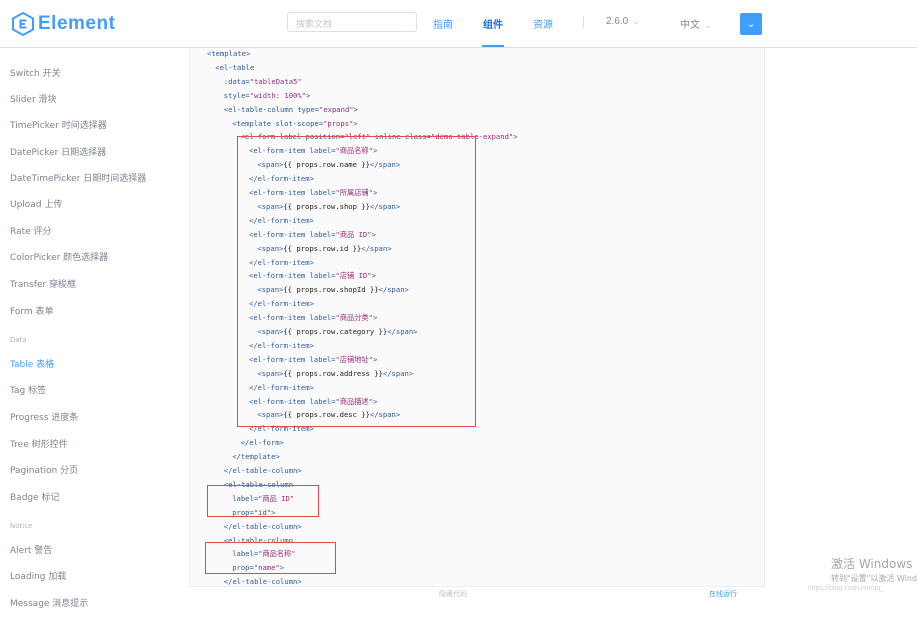 This screenshot has height=618, width=917. Describe the element at coordinates (44, 469) in the screenshot. I see `sidebar-item-pagination: Pagination 分页` at that location.